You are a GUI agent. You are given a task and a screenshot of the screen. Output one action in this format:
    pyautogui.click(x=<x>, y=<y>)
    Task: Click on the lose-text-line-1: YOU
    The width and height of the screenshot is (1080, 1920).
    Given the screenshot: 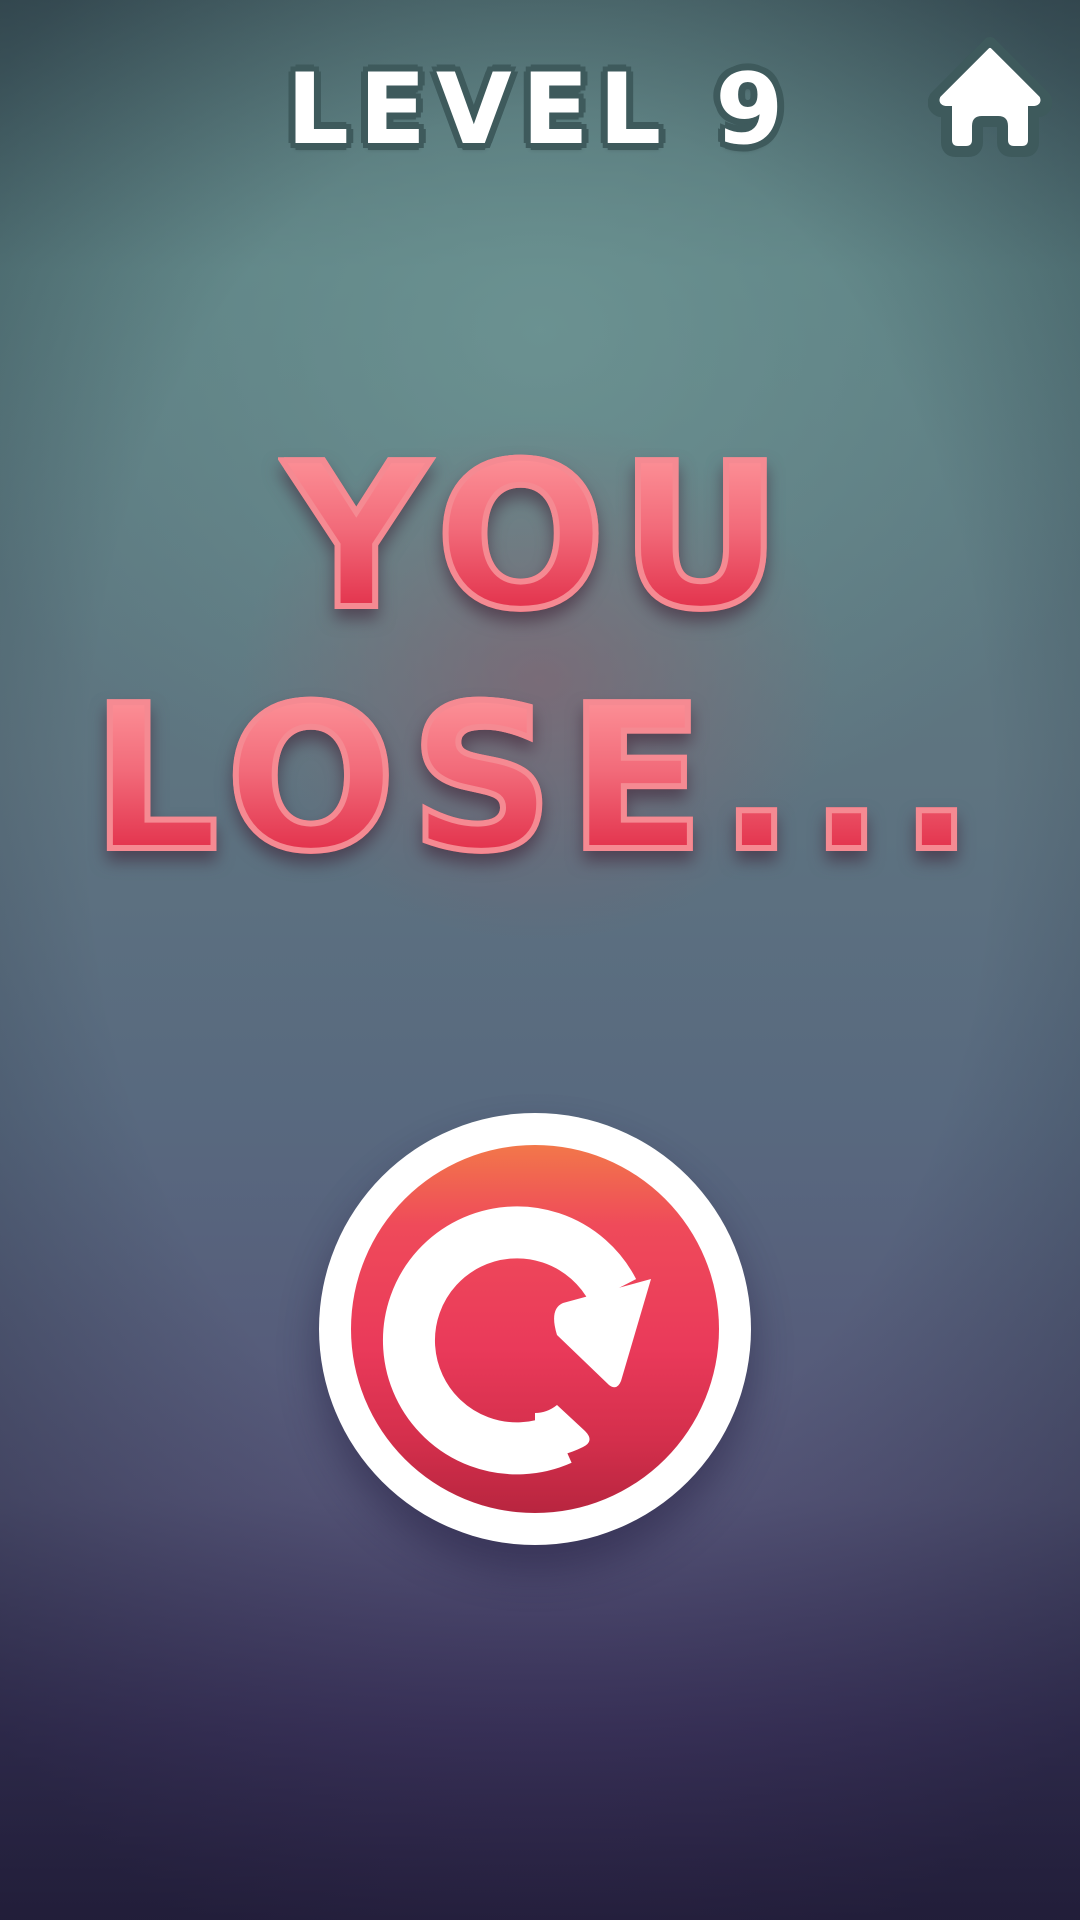 What is the action you would take?
    pyautogui.click(x=540, y=537)
    